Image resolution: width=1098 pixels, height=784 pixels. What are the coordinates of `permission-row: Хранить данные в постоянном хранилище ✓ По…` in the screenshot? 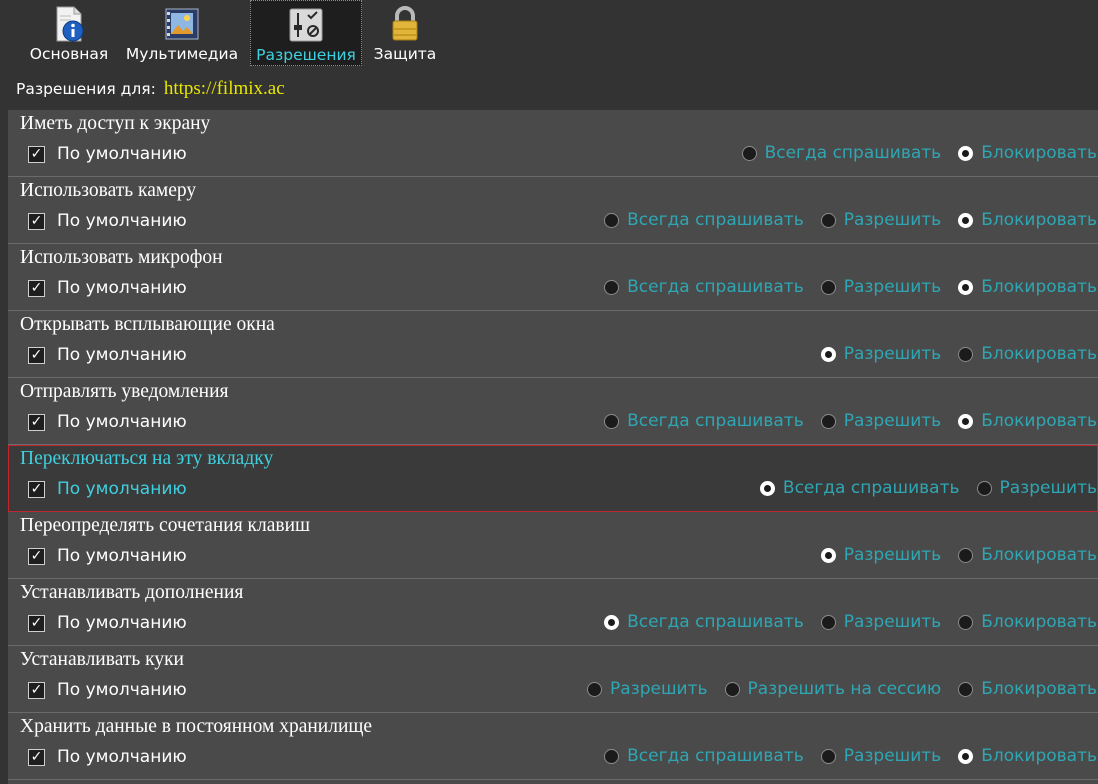 It's located at (553, 746).